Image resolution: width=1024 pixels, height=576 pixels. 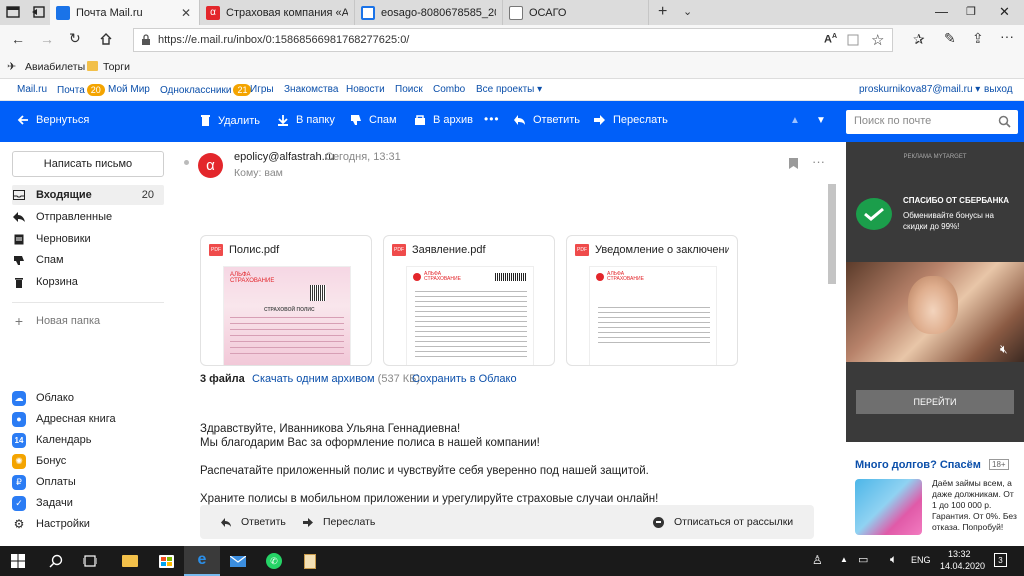 I want to click on unread-dot-icon, so click(x=186, y=162).